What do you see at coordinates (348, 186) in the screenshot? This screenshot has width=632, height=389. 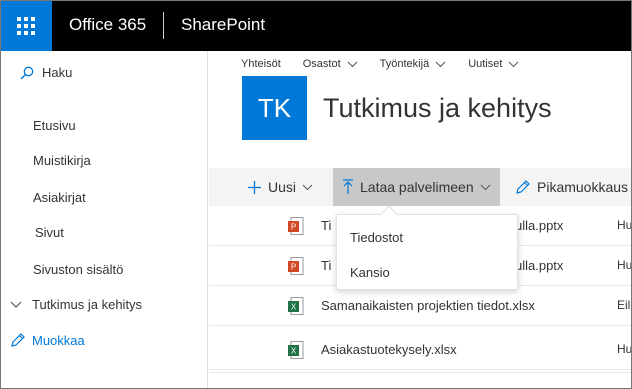 I see `upload-icon` at bounding box center [348, 186].